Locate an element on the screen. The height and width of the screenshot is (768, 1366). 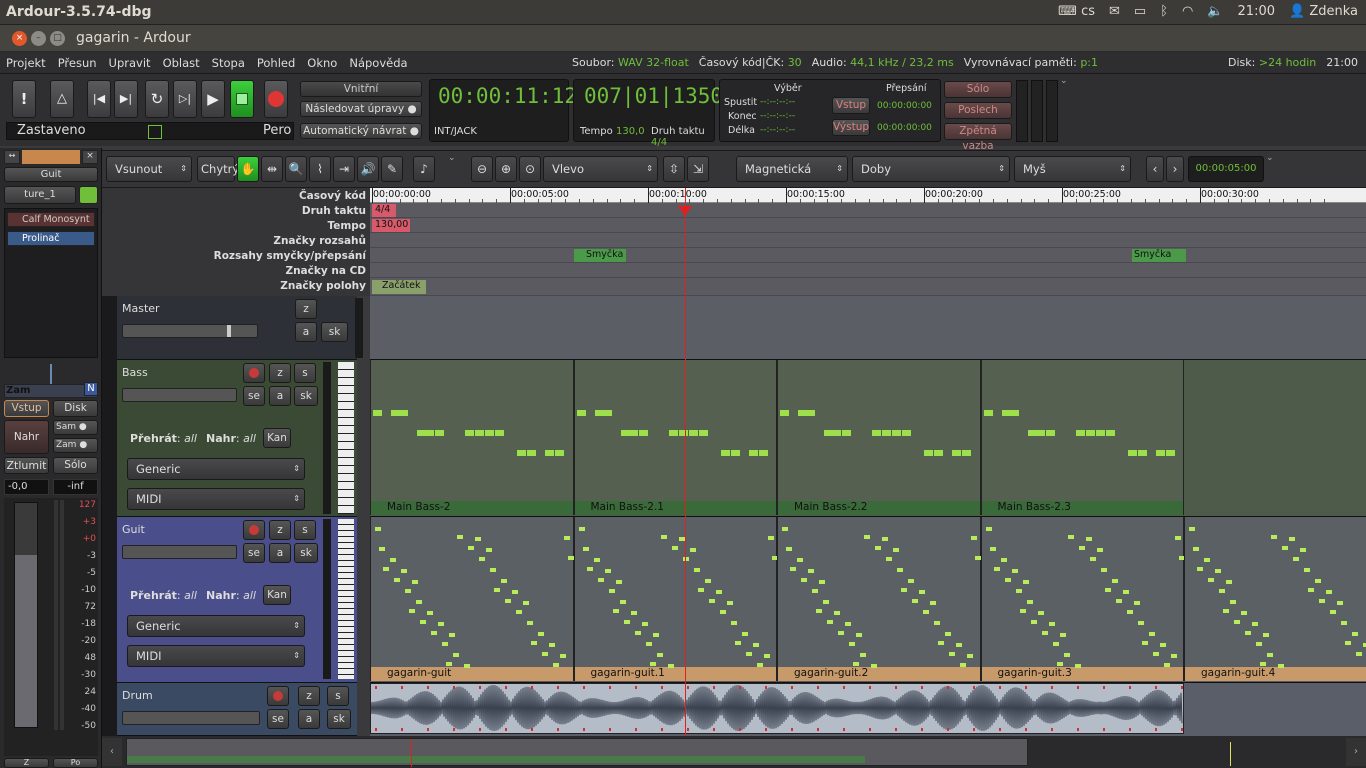
draw-tool-icon: ✎ is located at coordinates (392, 169).